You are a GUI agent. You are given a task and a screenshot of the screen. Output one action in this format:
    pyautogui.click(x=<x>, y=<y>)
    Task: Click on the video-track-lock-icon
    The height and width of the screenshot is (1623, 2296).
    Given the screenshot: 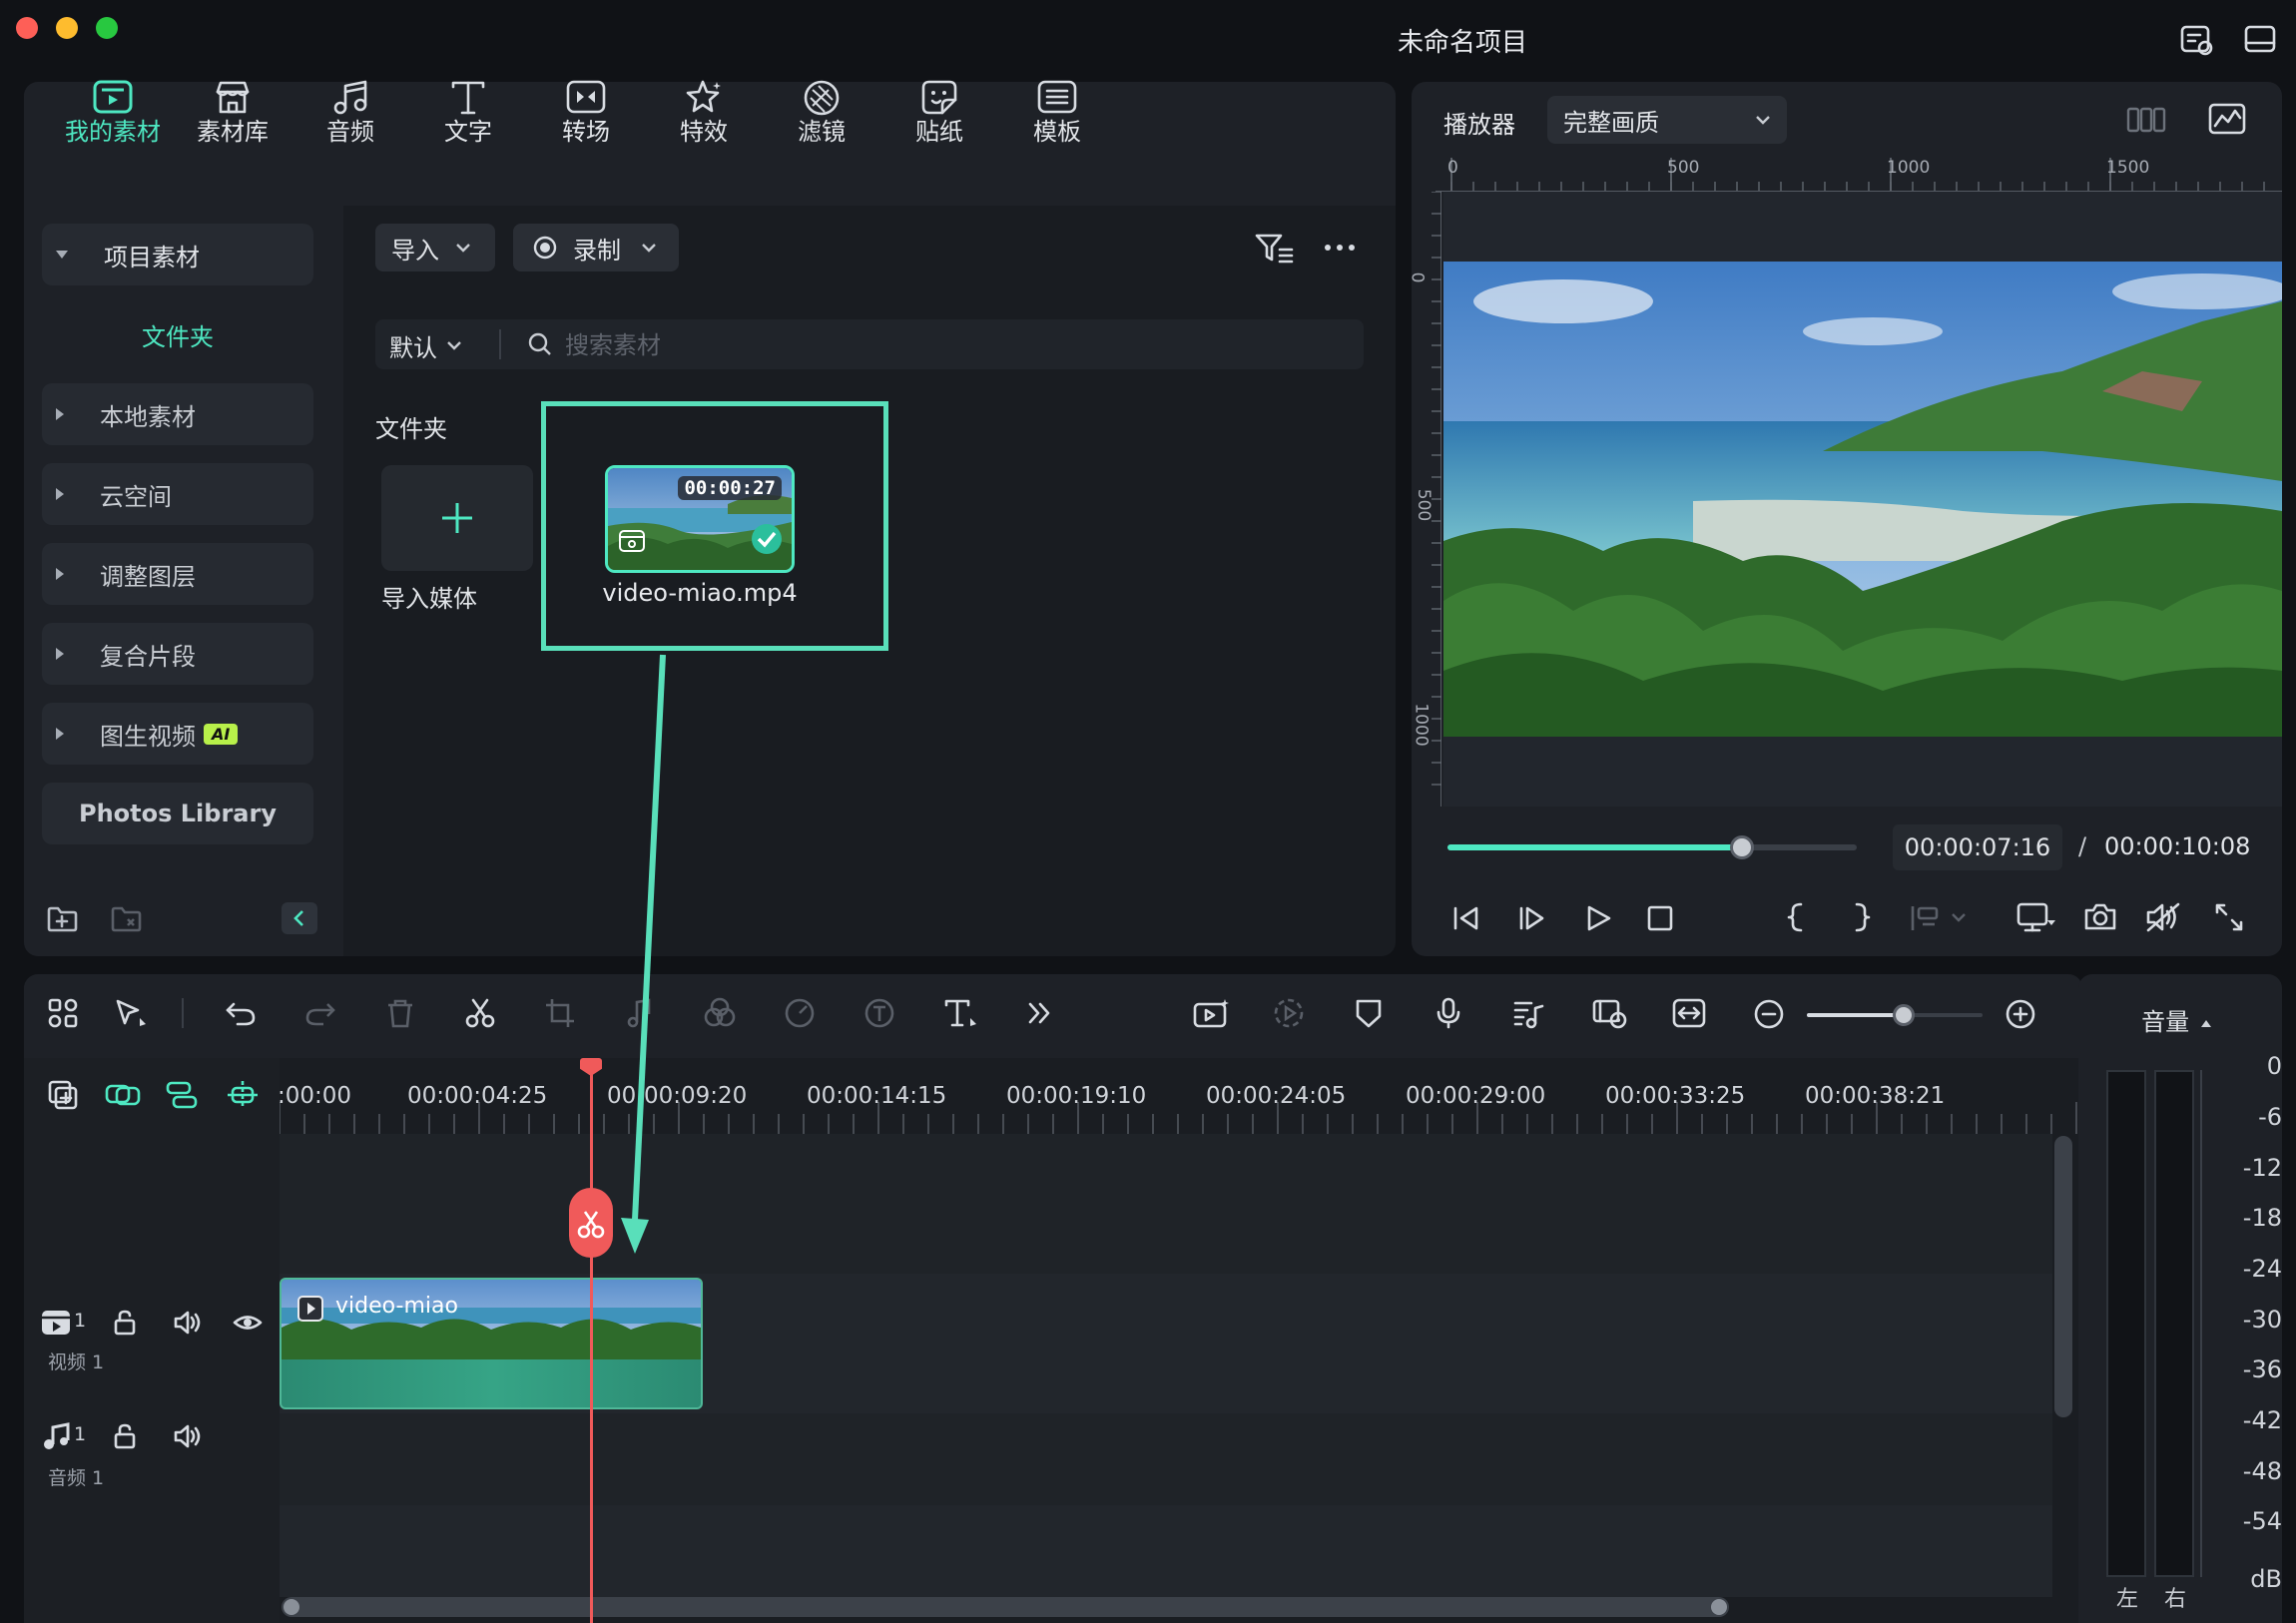 What is the action you would take?
    pyautogui.click(x=125, y=1323)
    